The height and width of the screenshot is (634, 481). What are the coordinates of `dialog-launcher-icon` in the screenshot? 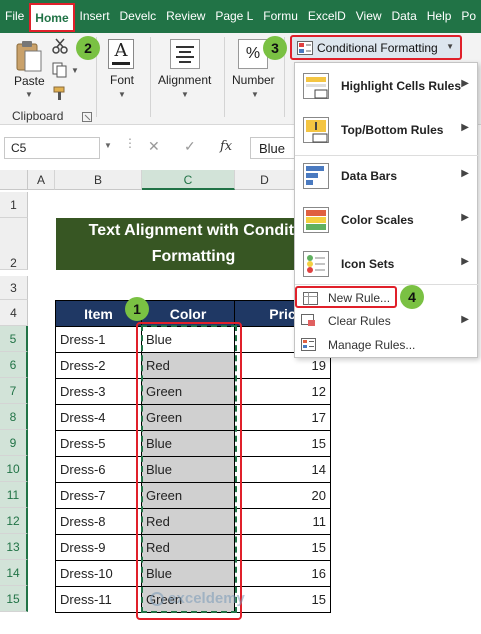 It's located at (87, 117).